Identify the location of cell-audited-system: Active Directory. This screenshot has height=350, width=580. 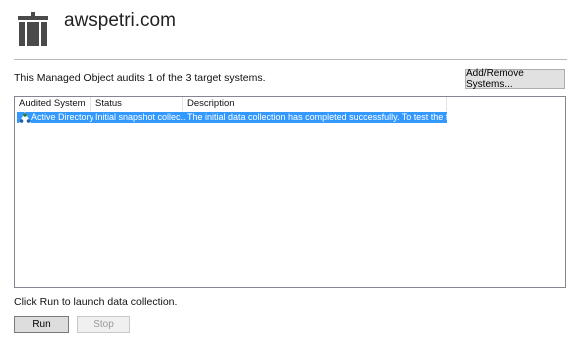
(55, 117).